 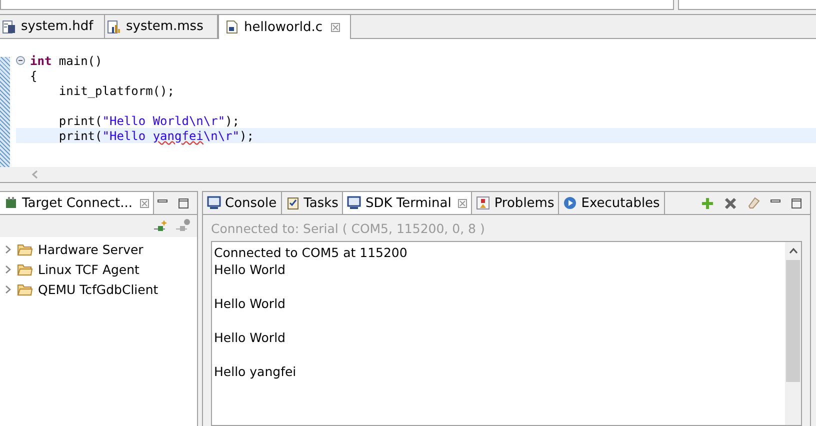 I want to click on view-tab: SDK Terminal, so click(x=407, y=203).